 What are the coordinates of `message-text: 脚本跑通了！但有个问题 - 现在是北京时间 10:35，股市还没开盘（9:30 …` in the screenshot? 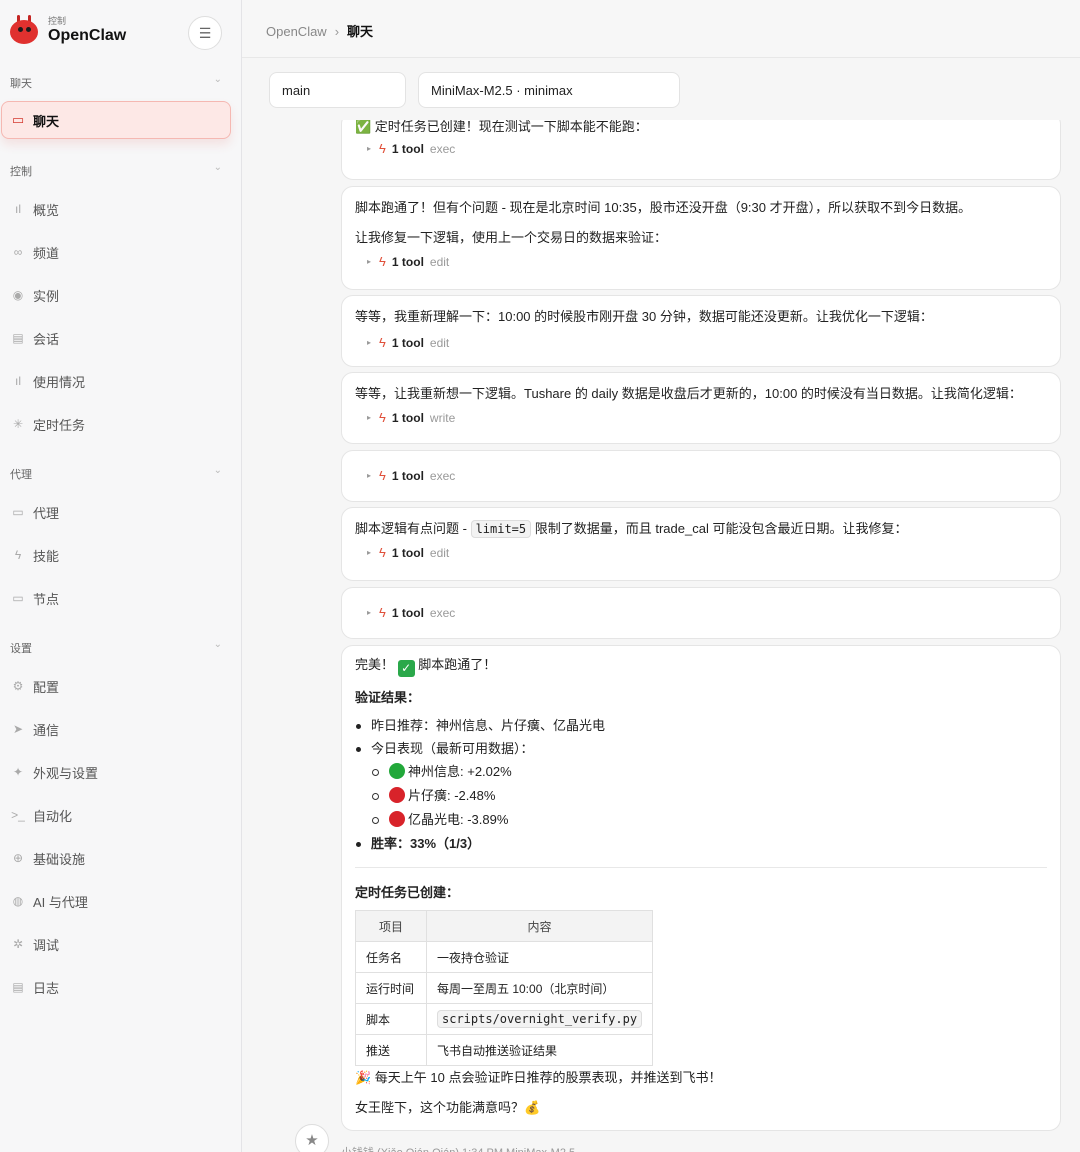 It's located at (663, 207).